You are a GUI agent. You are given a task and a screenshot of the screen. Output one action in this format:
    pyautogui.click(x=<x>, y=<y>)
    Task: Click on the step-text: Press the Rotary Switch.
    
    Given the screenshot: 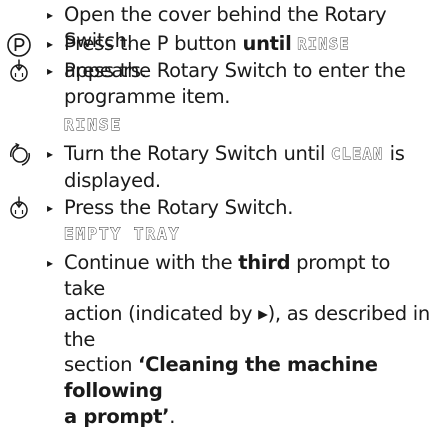 What is the action you would take?
    pyautogui.click(x=179, y=207)
    